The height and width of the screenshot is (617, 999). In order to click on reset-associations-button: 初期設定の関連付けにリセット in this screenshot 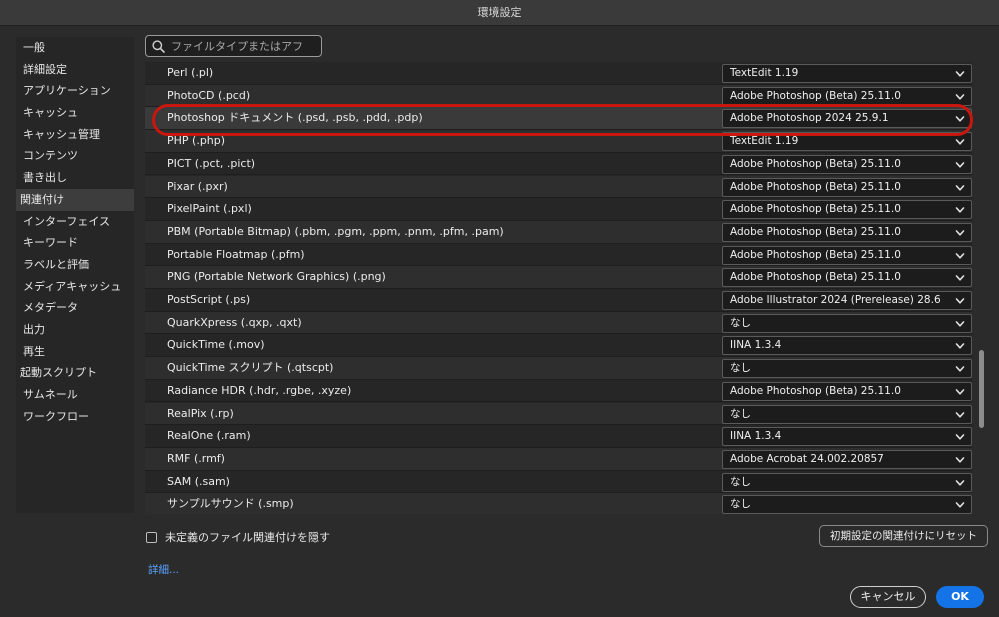, I will do `click(903, 536)`.